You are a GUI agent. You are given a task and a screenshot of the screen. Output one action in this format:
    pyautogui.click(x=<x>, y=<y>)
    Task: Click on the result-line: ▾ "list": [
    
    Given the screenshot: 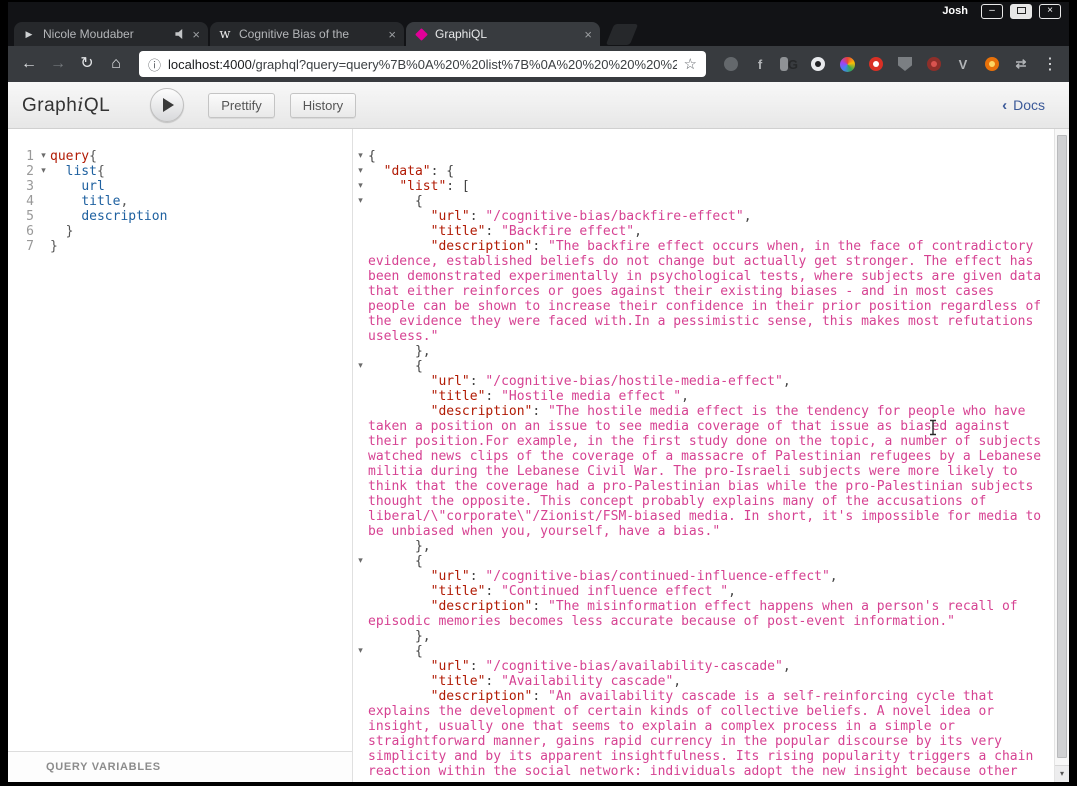 What is the action you would take?
    pyautogui.click(x=703, y=186)
    